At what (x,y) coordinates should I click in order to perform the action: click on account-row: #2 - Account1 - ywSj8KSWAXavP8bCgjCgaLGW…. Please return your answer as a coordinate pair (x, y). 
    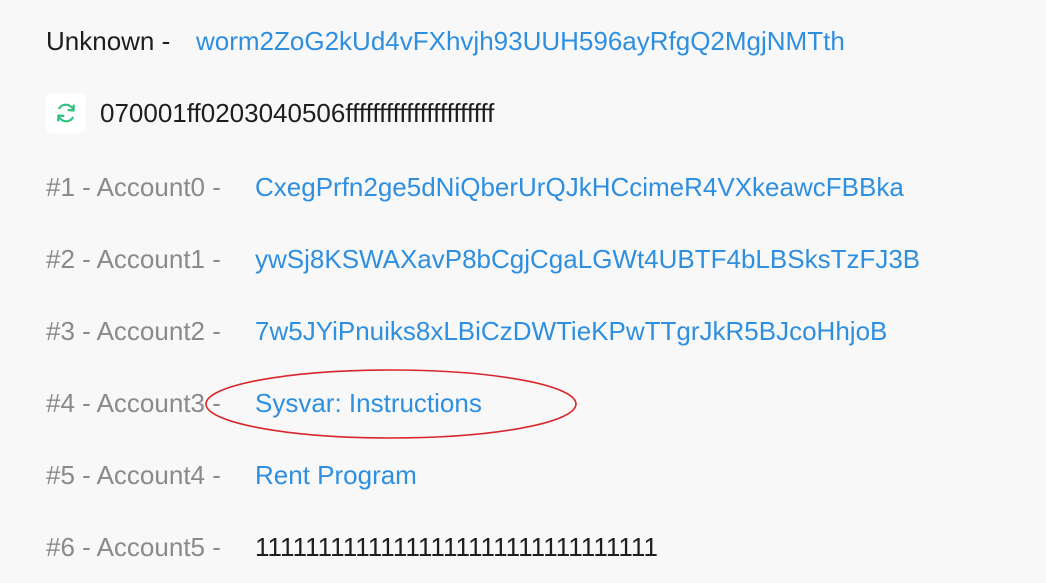
    Looking at the image, I should click on (483, 259).